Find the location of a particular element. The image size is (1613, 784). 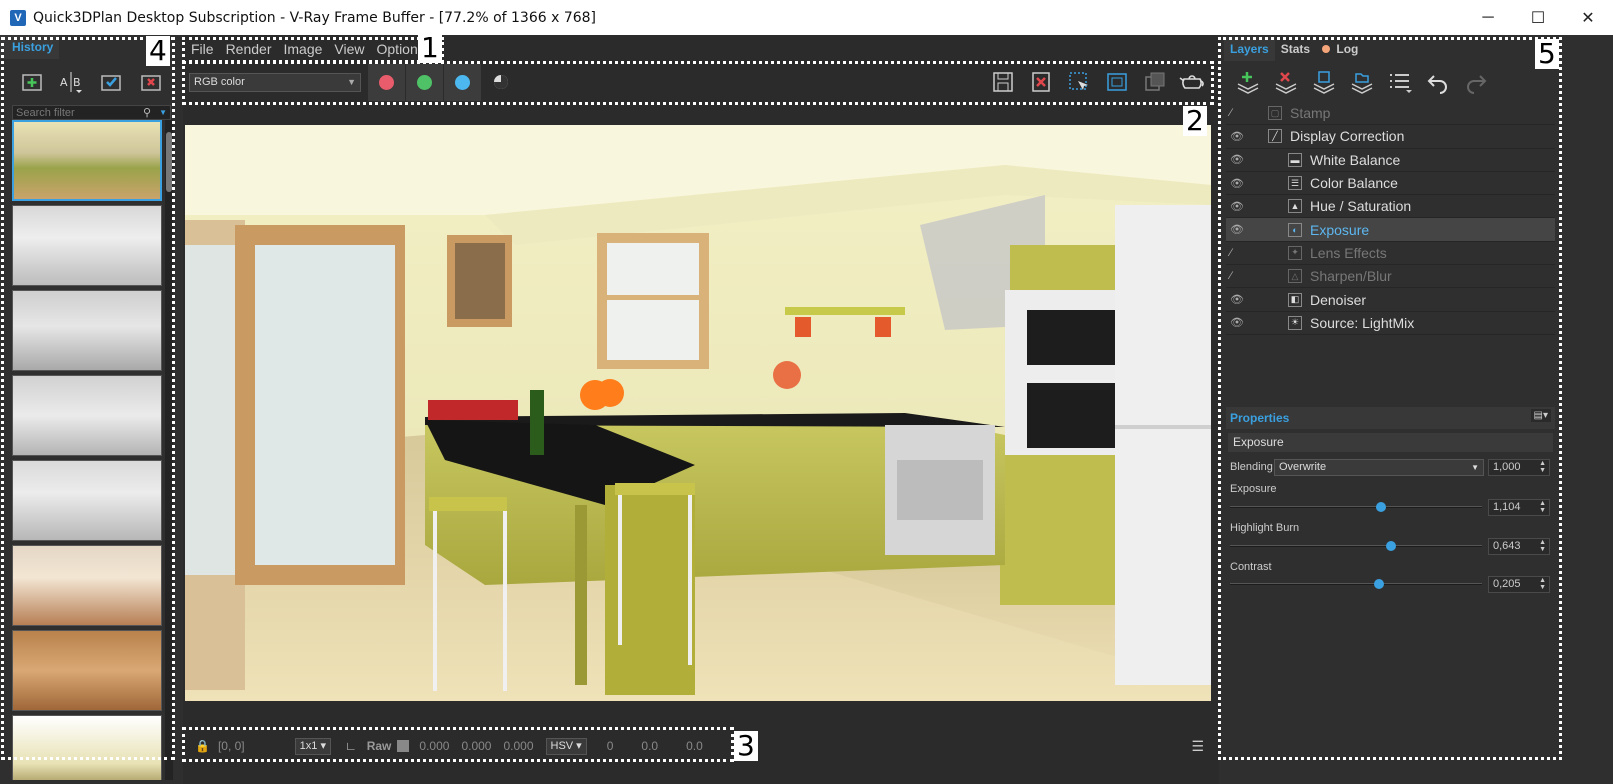

callout-3: 3 is located at coordinates (746, 746).